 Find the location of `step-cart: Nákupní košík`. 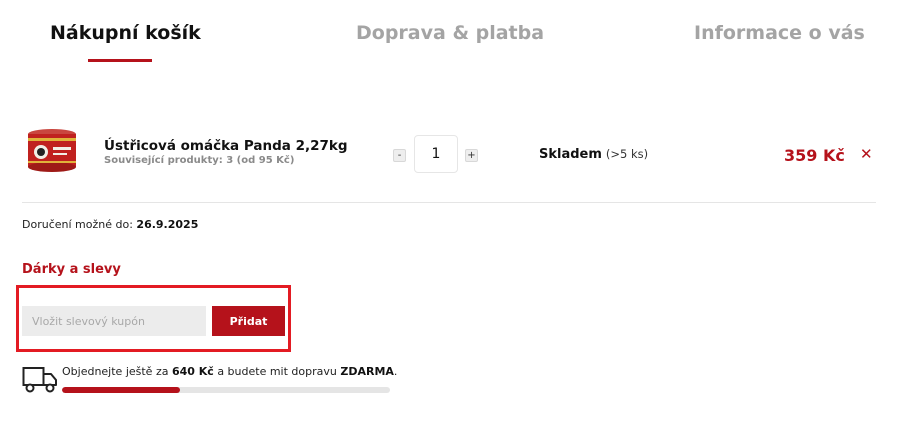

step-cart: Nákupní košík is located at coordinates (125, 33).